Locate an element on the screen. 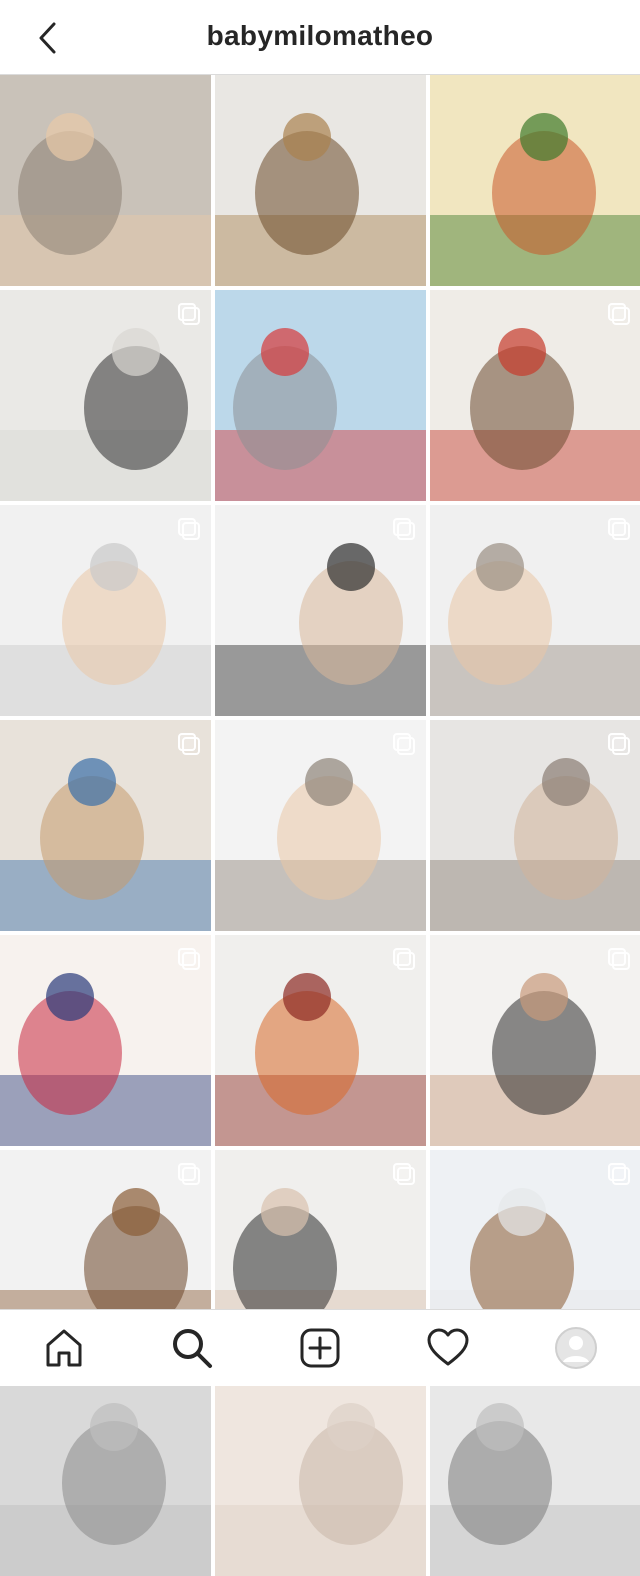  nav-profile-button is located at coordinates (576, 1348).